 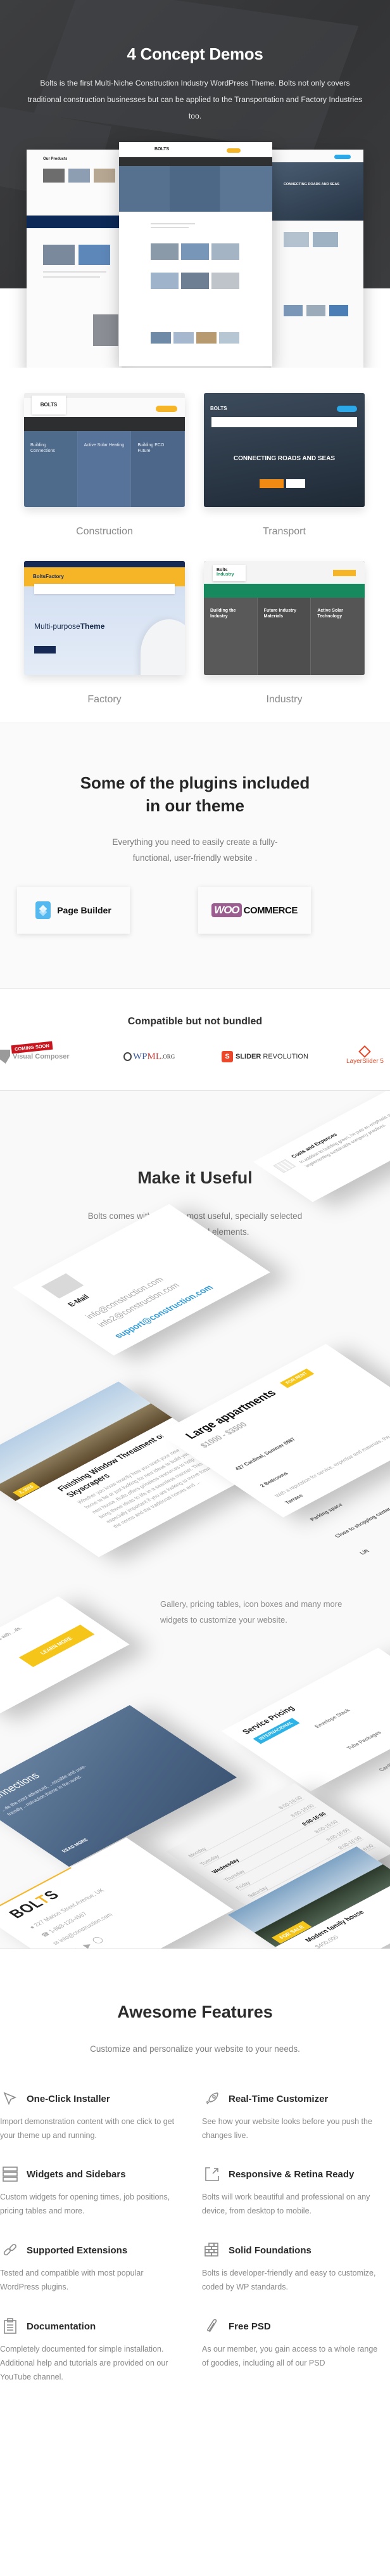 I want to click on rocket-icon, so click(x=212, y=2098).